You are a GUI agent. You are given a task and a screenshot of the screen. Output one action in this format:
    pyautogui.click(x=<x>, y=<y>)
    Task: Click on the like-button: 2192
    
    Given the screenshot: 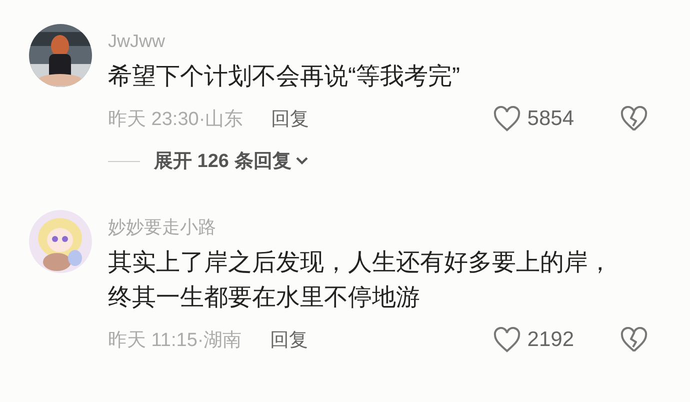 What is the action you would take?
    pyautogui.click(x=533, y=340)
    